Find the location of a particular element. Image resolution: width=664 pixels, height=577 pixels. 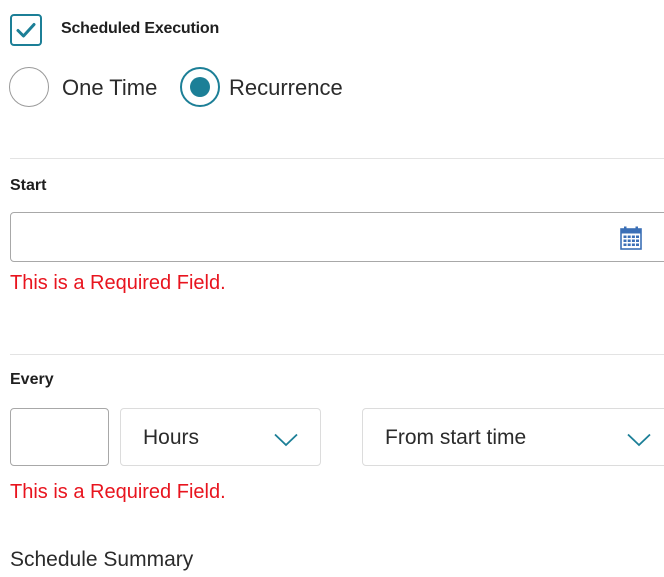

scheduled-execution-label: Scheduled Execution is located at coordinates (140, 28).